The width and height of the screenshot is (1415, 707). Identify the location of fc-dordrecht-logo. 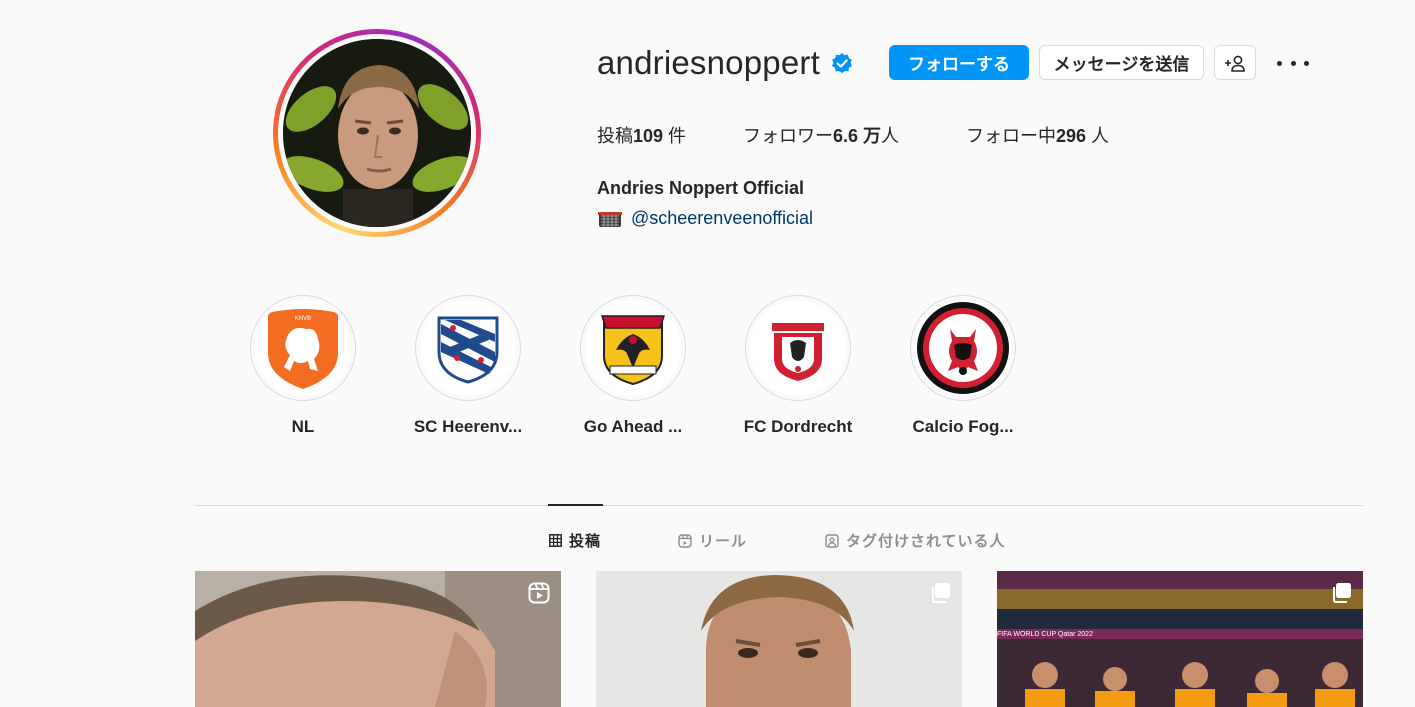
(798, 352).